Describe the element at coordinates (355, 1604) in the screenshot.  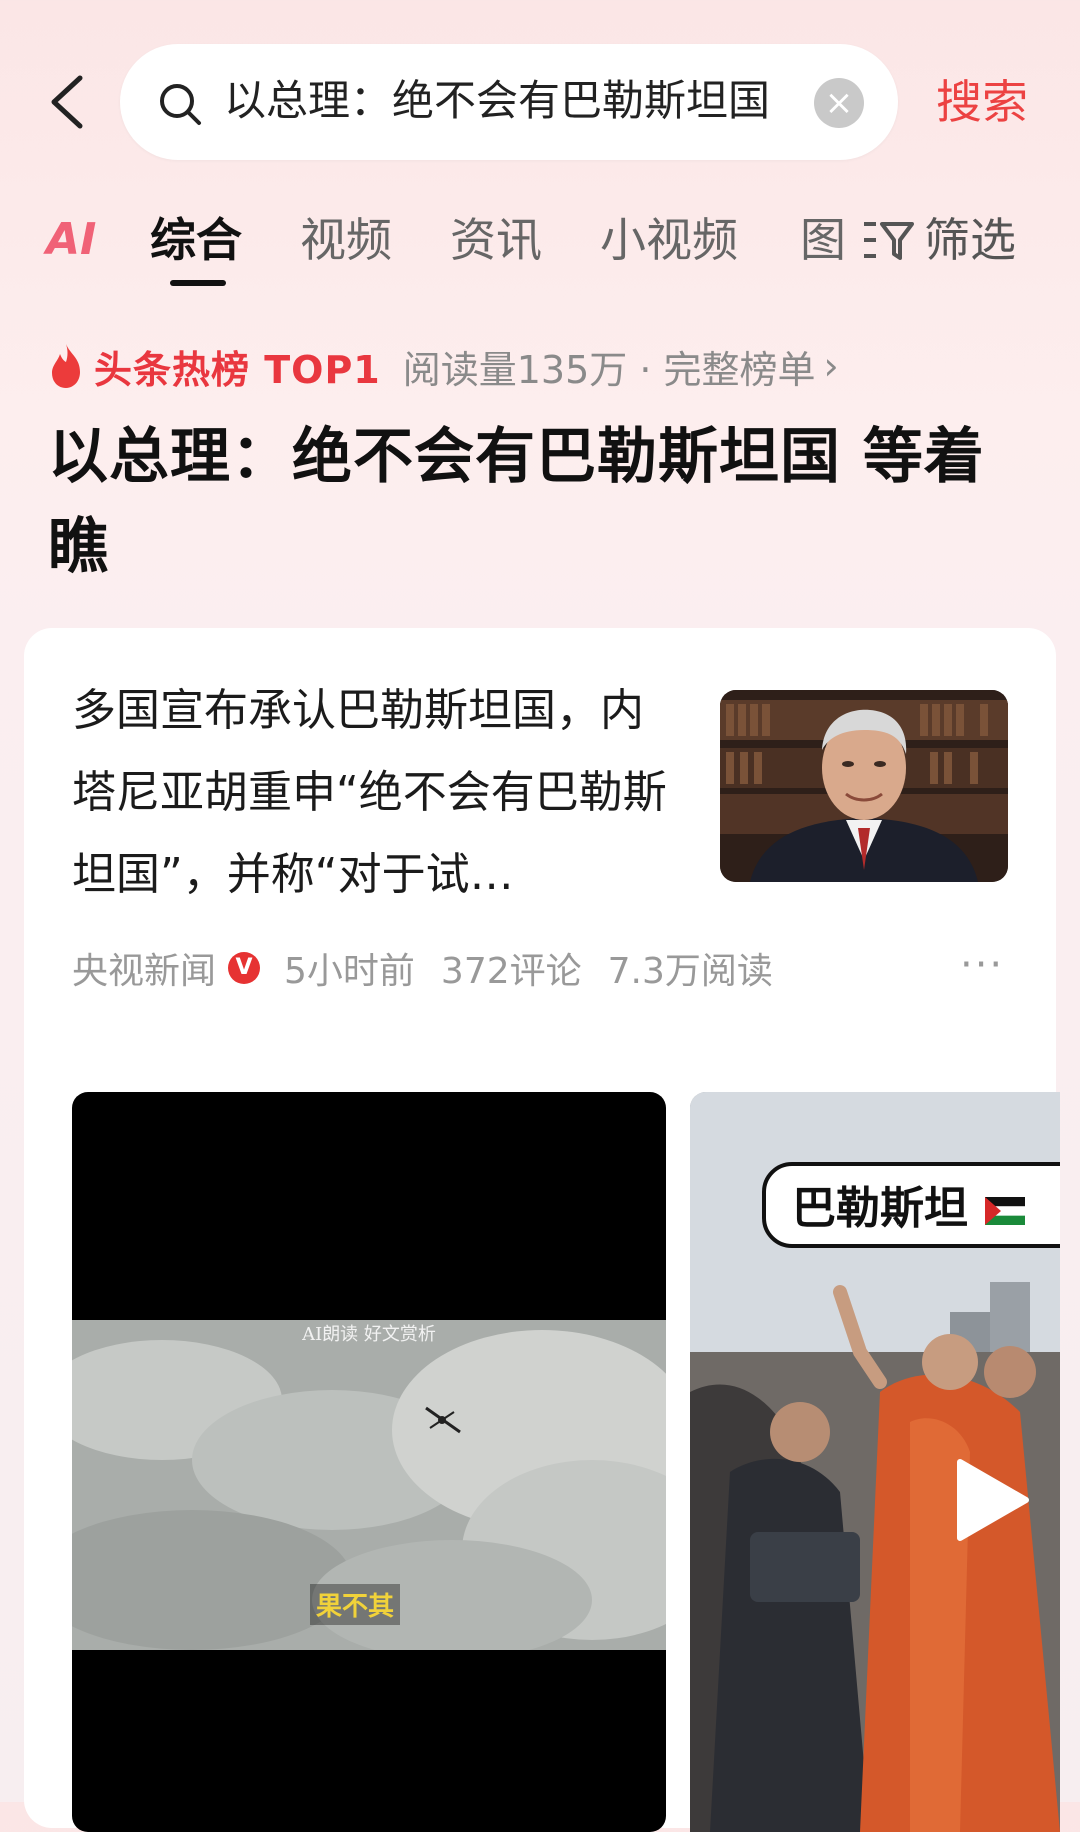
I see `video-1-subtitle: 果不其` at that location.